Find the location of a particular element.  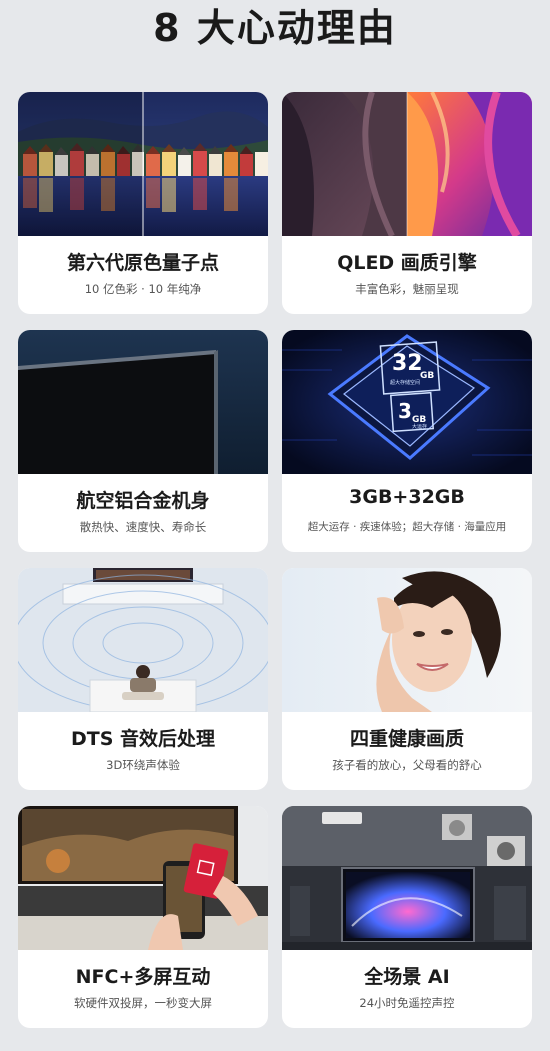

tv-bezel-image is located at coordinates (143, 402).